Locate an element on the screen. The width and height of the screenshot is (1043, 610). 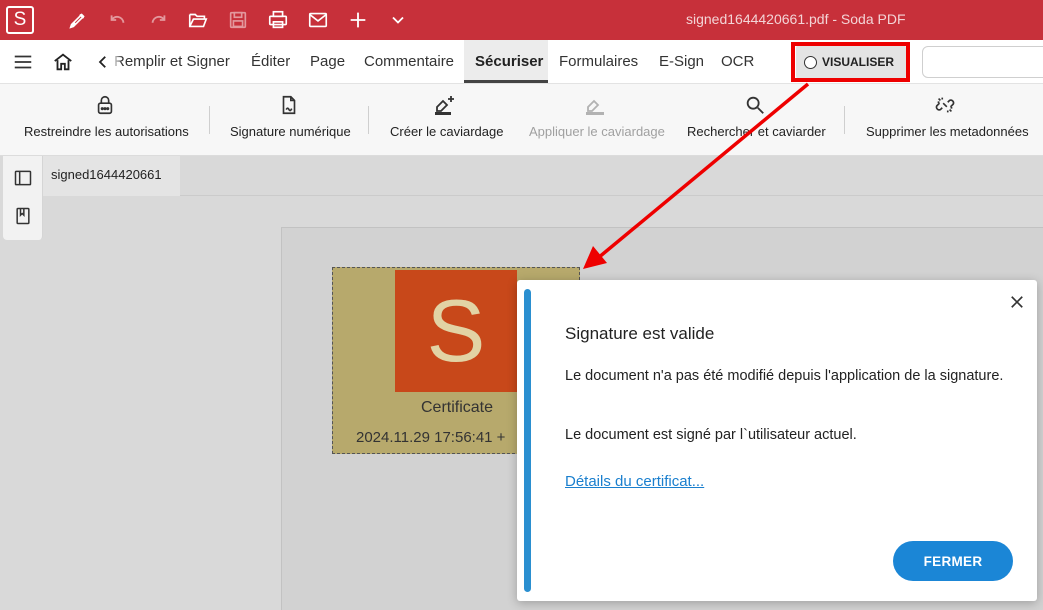
signature-logo-letter: S is located at coordinates (456, 330).